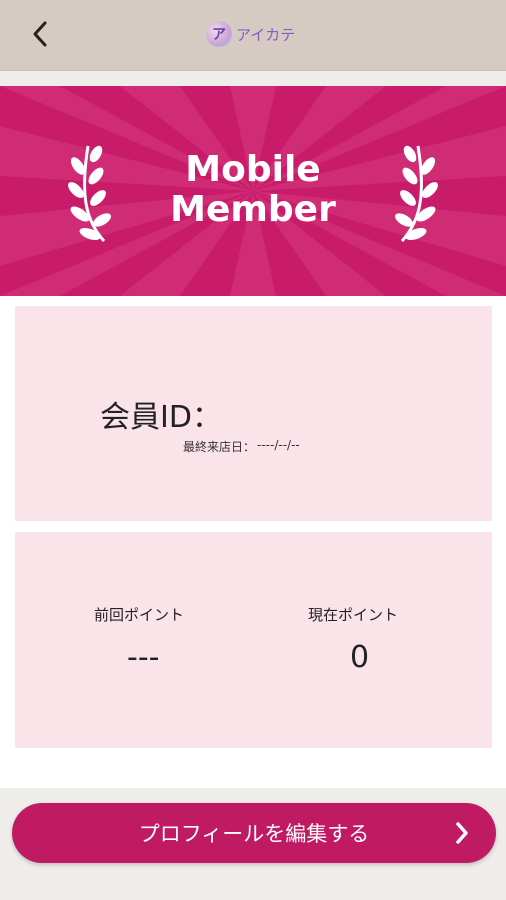  I want to click on chevron-left-icon, so click(40, 34).